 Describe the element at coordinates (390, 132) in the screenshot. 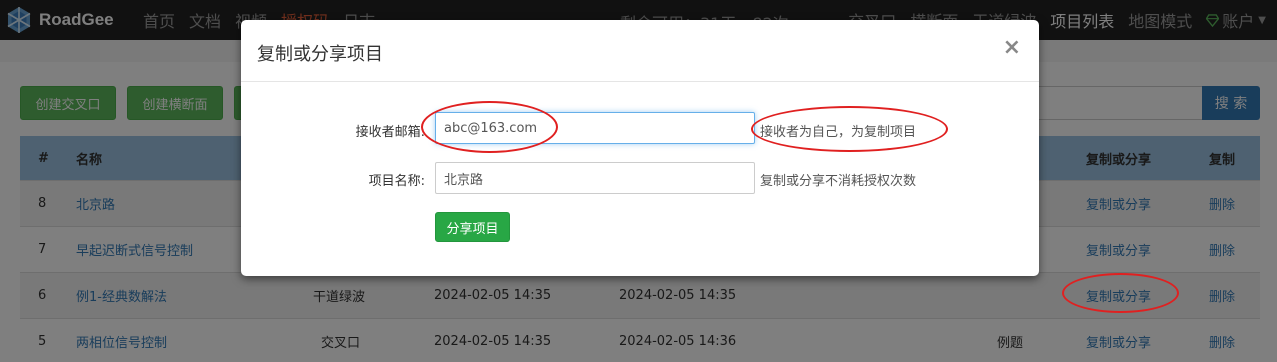

I see `email-label: 接收者邮箱:` at that location.